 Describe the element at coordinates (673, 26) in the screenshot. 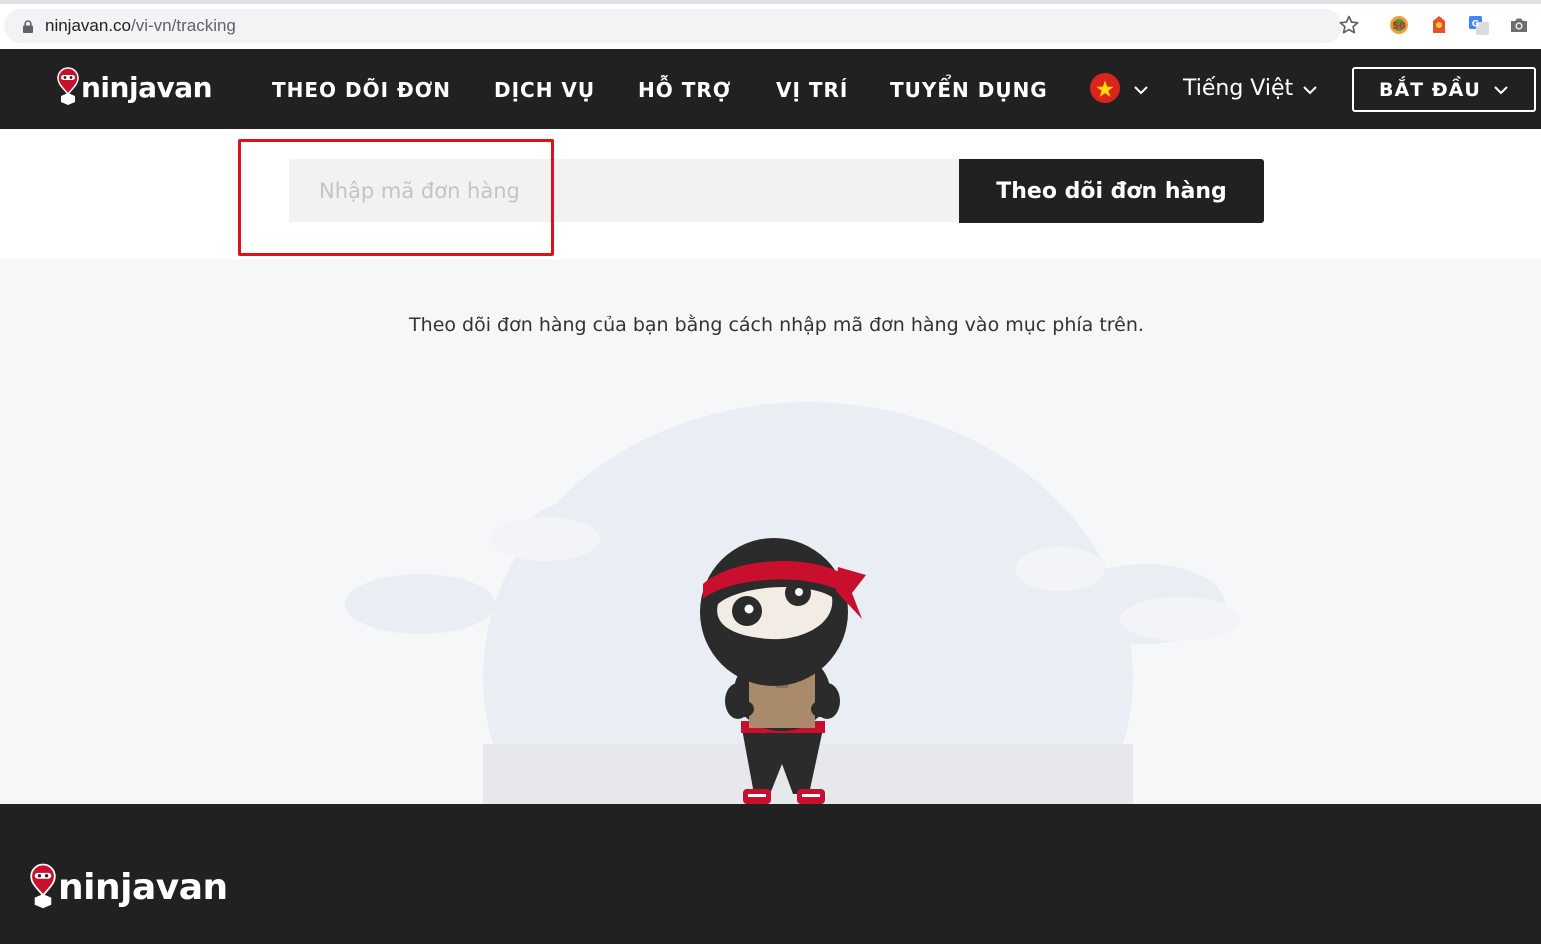

I see `address-bar: ninjavan.co/vi-vn/tracking` at that location.